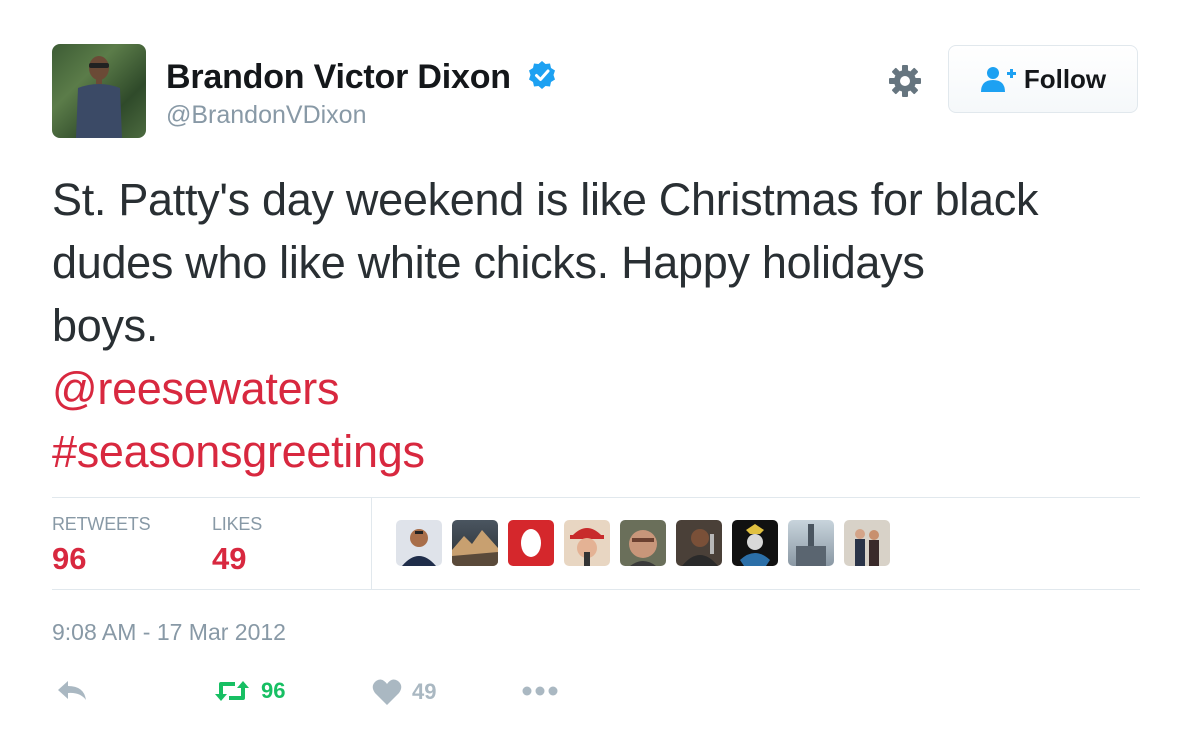 This screenshot has height=730, width=1200. I want to click on liker-avatars, so click(643, 543).